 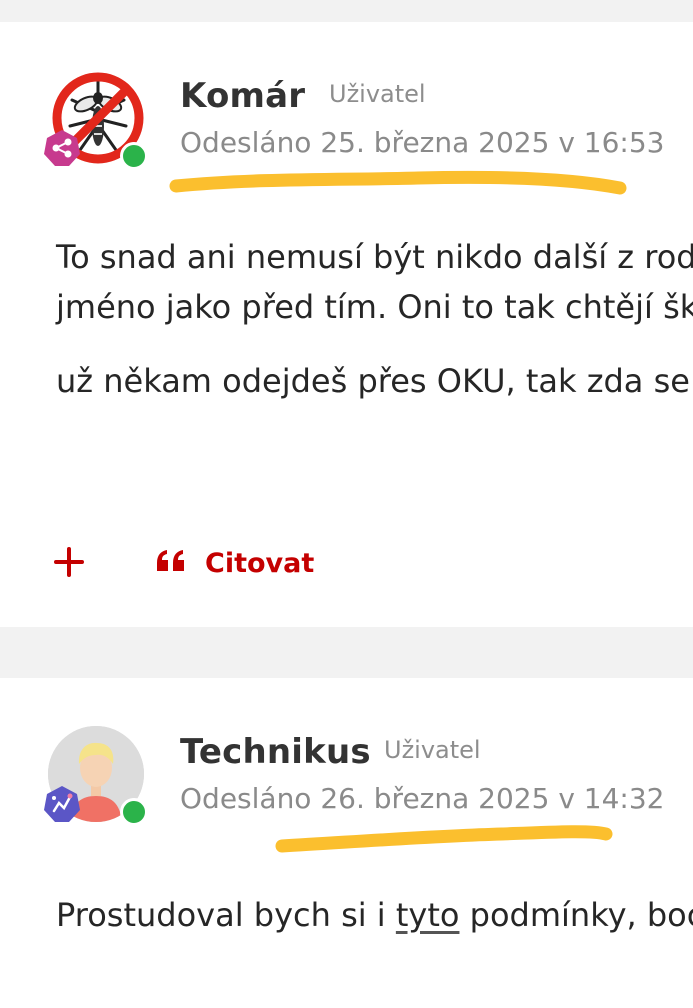 I want to click on post-body-line: Prostudoval bych si i tyto podmínky, boc, so click(x=374, y=915).